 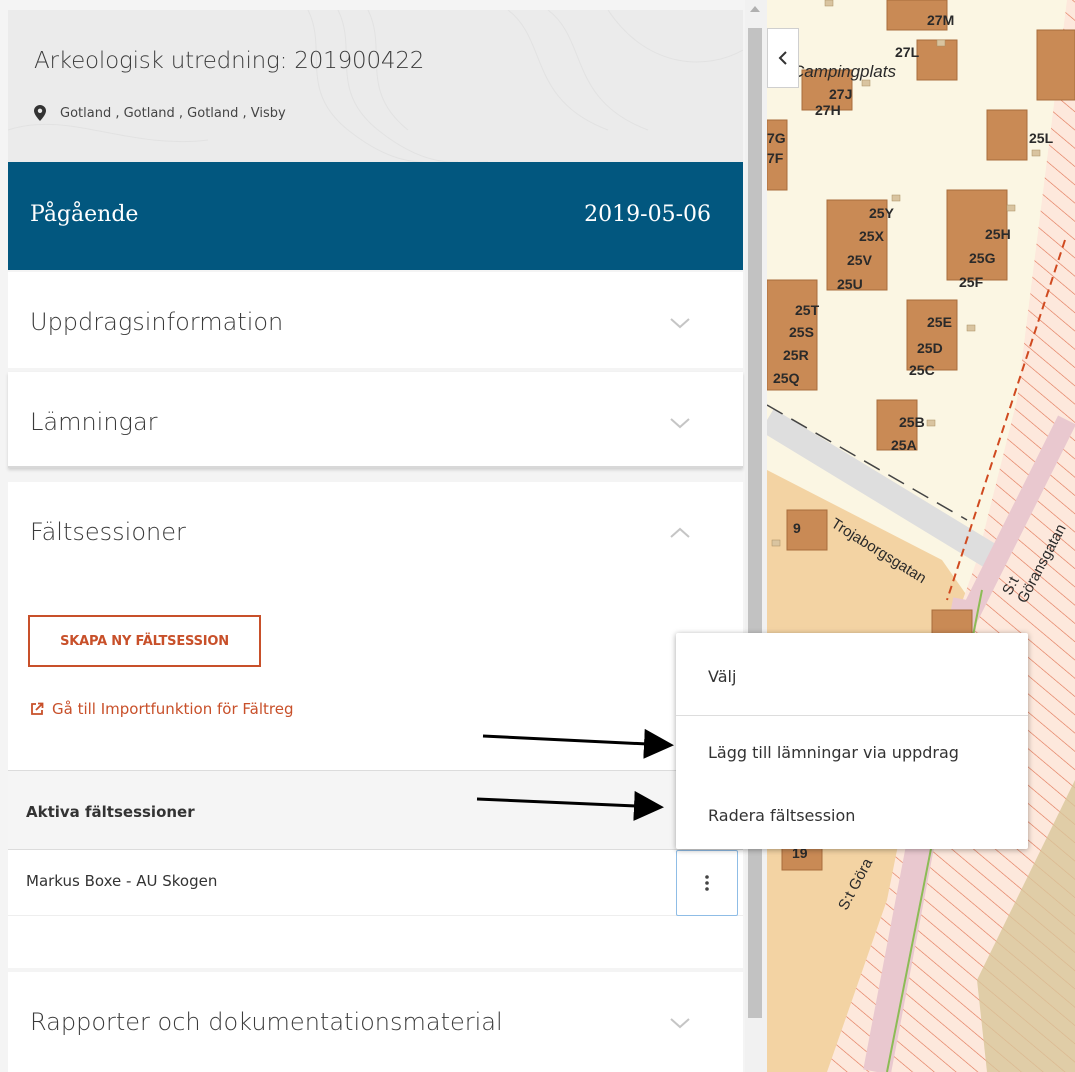 What do you see at coordinates (229, 61) in the screenshot?
I see `page-title: Arkeologisk utredning: 201900422` at bounding box center [229, 61].